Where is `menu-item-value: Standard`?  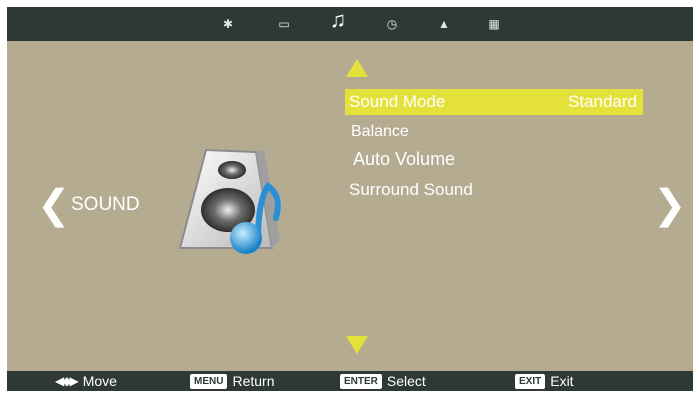 menu-item-value: Standard is located at coordinates (602, 101).